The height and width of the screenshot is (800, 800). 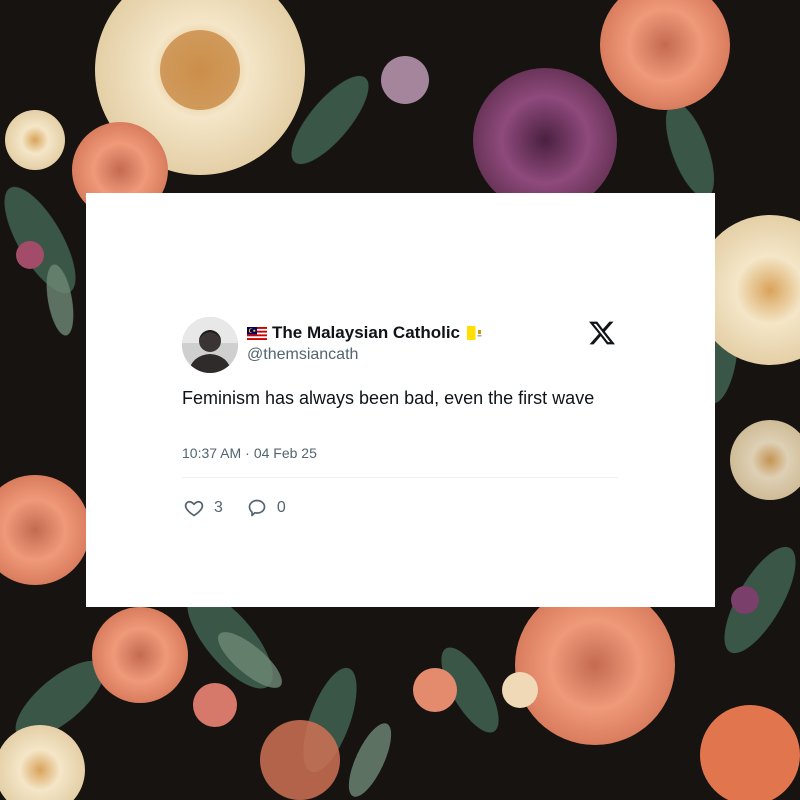 I want to click on avatar-photo, so click(x=210, y=345).